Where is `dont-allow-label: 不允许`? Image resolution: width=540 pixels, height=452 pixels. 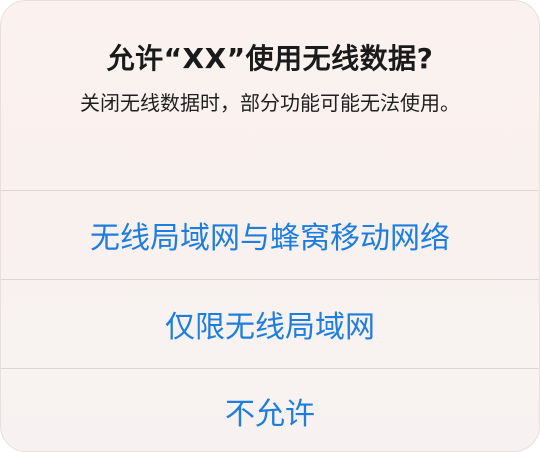 dont-allow-label: 不允许 is located at coordinates (270, 414).